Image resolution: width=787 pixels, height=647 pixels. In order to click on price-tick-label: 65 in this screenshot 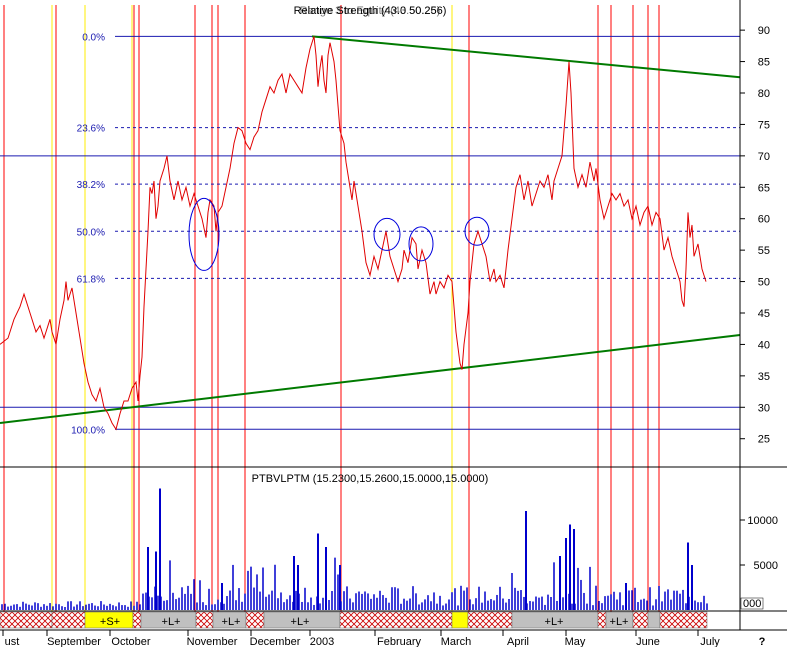, I will do `click(764, 188)`.